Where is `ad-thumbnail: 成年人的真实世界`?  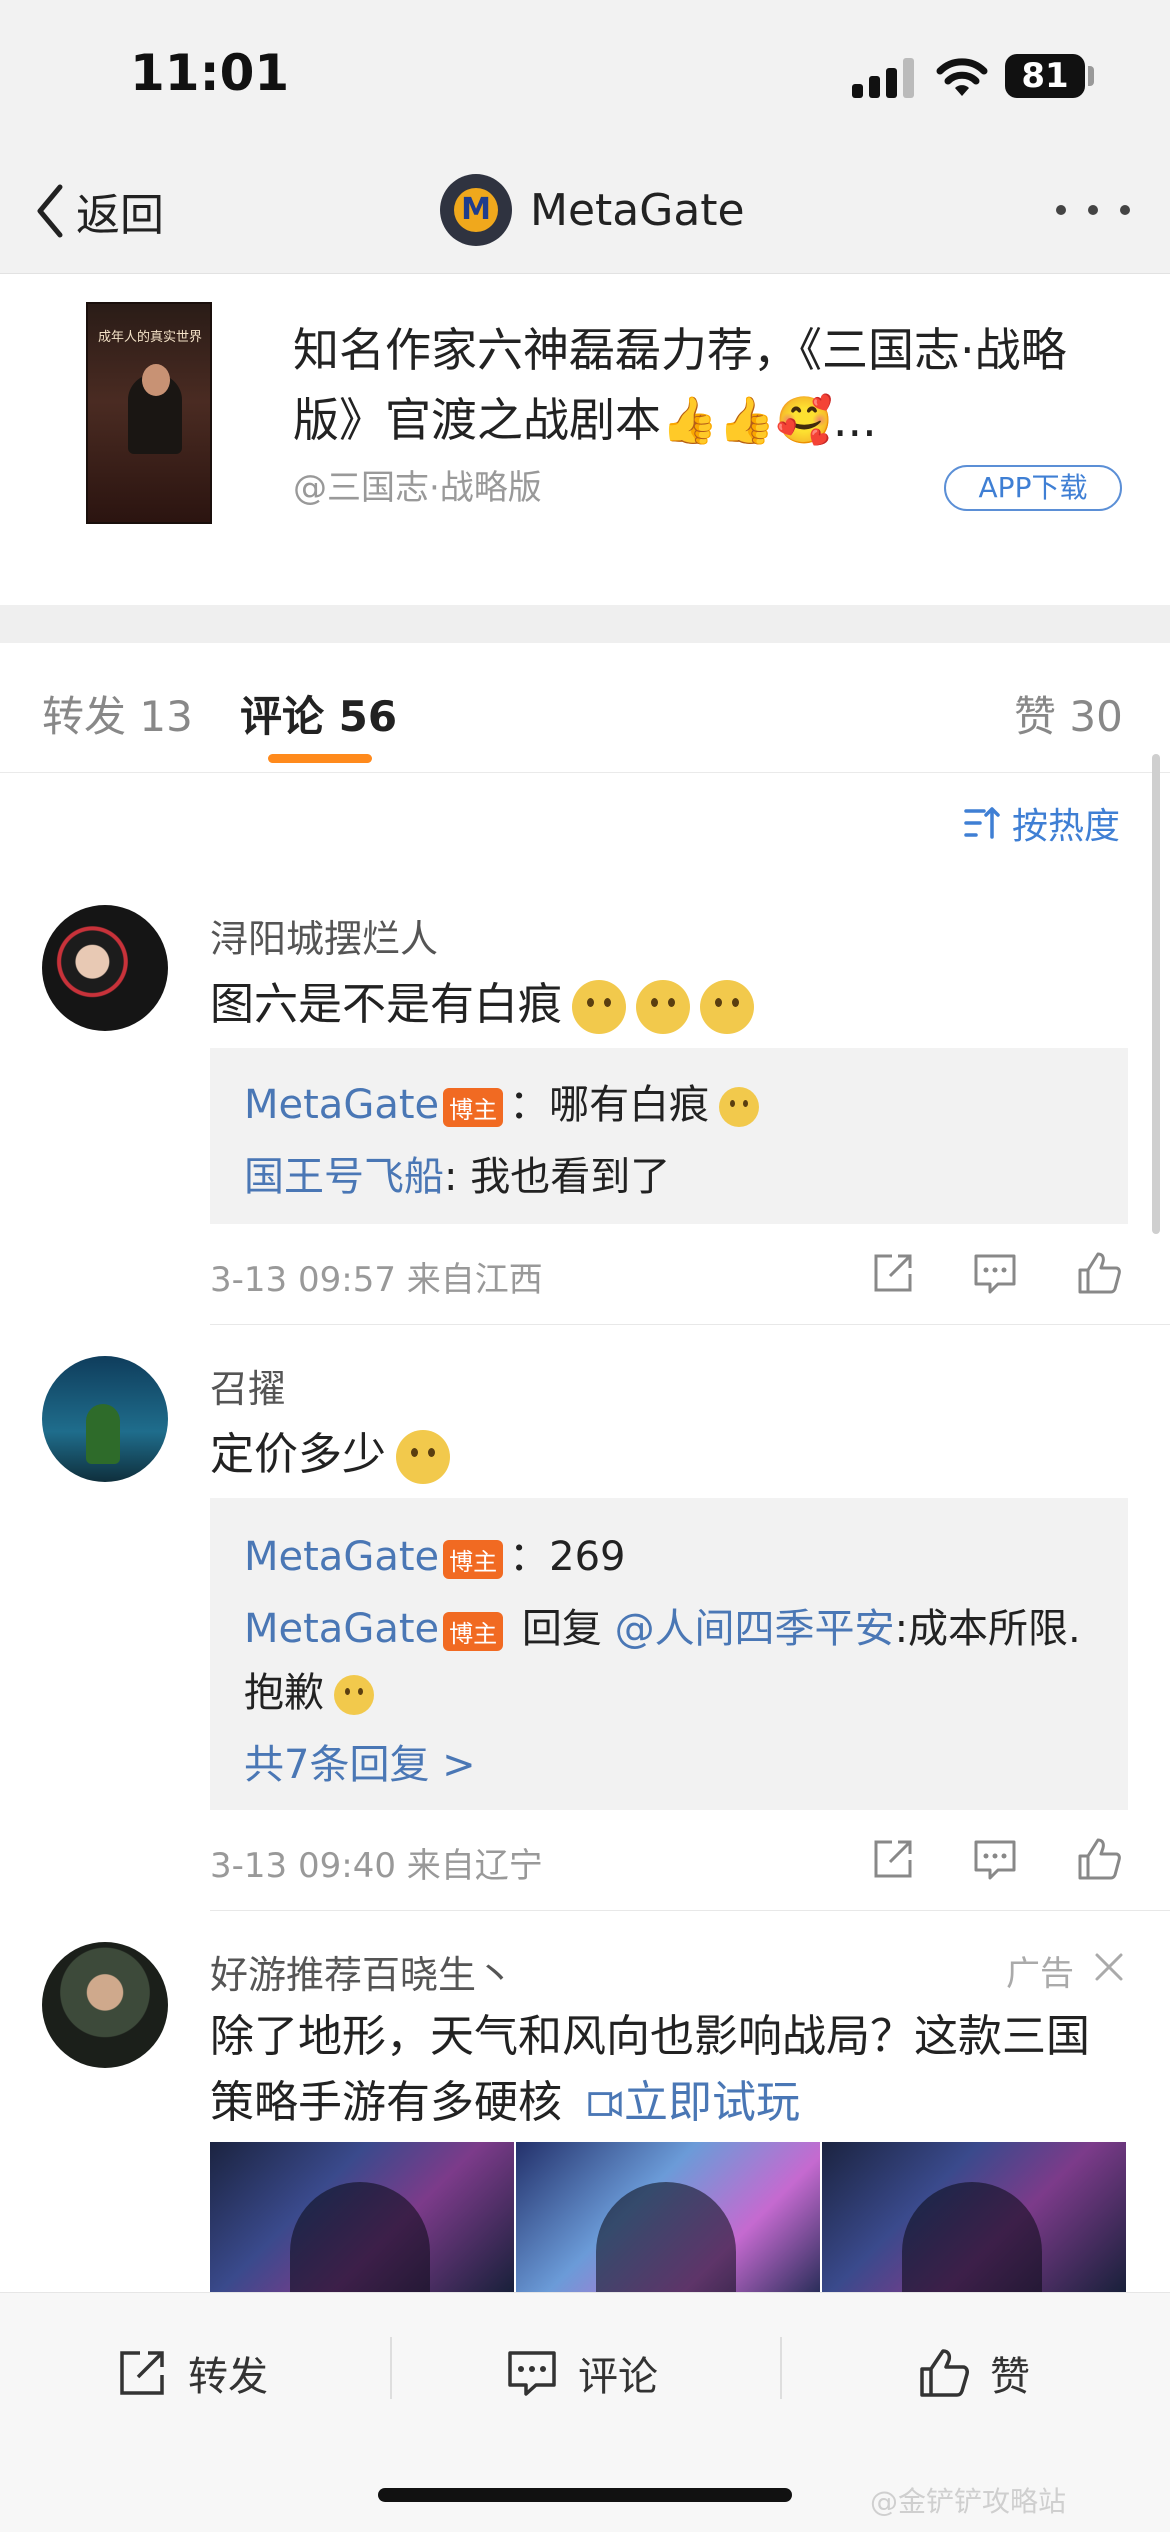 ad-thumbnail: 成年人的真实世界 is located at coordinates (149, 413).